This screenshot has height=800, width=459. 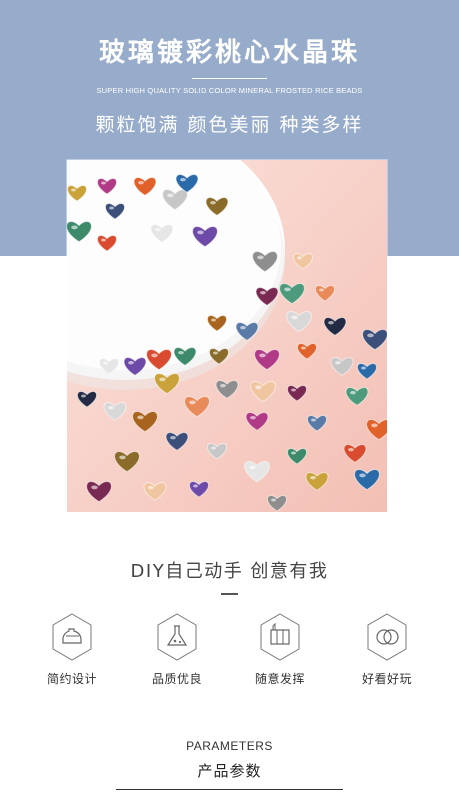 I want to click on diy-divider, so click(x=229, y=594).